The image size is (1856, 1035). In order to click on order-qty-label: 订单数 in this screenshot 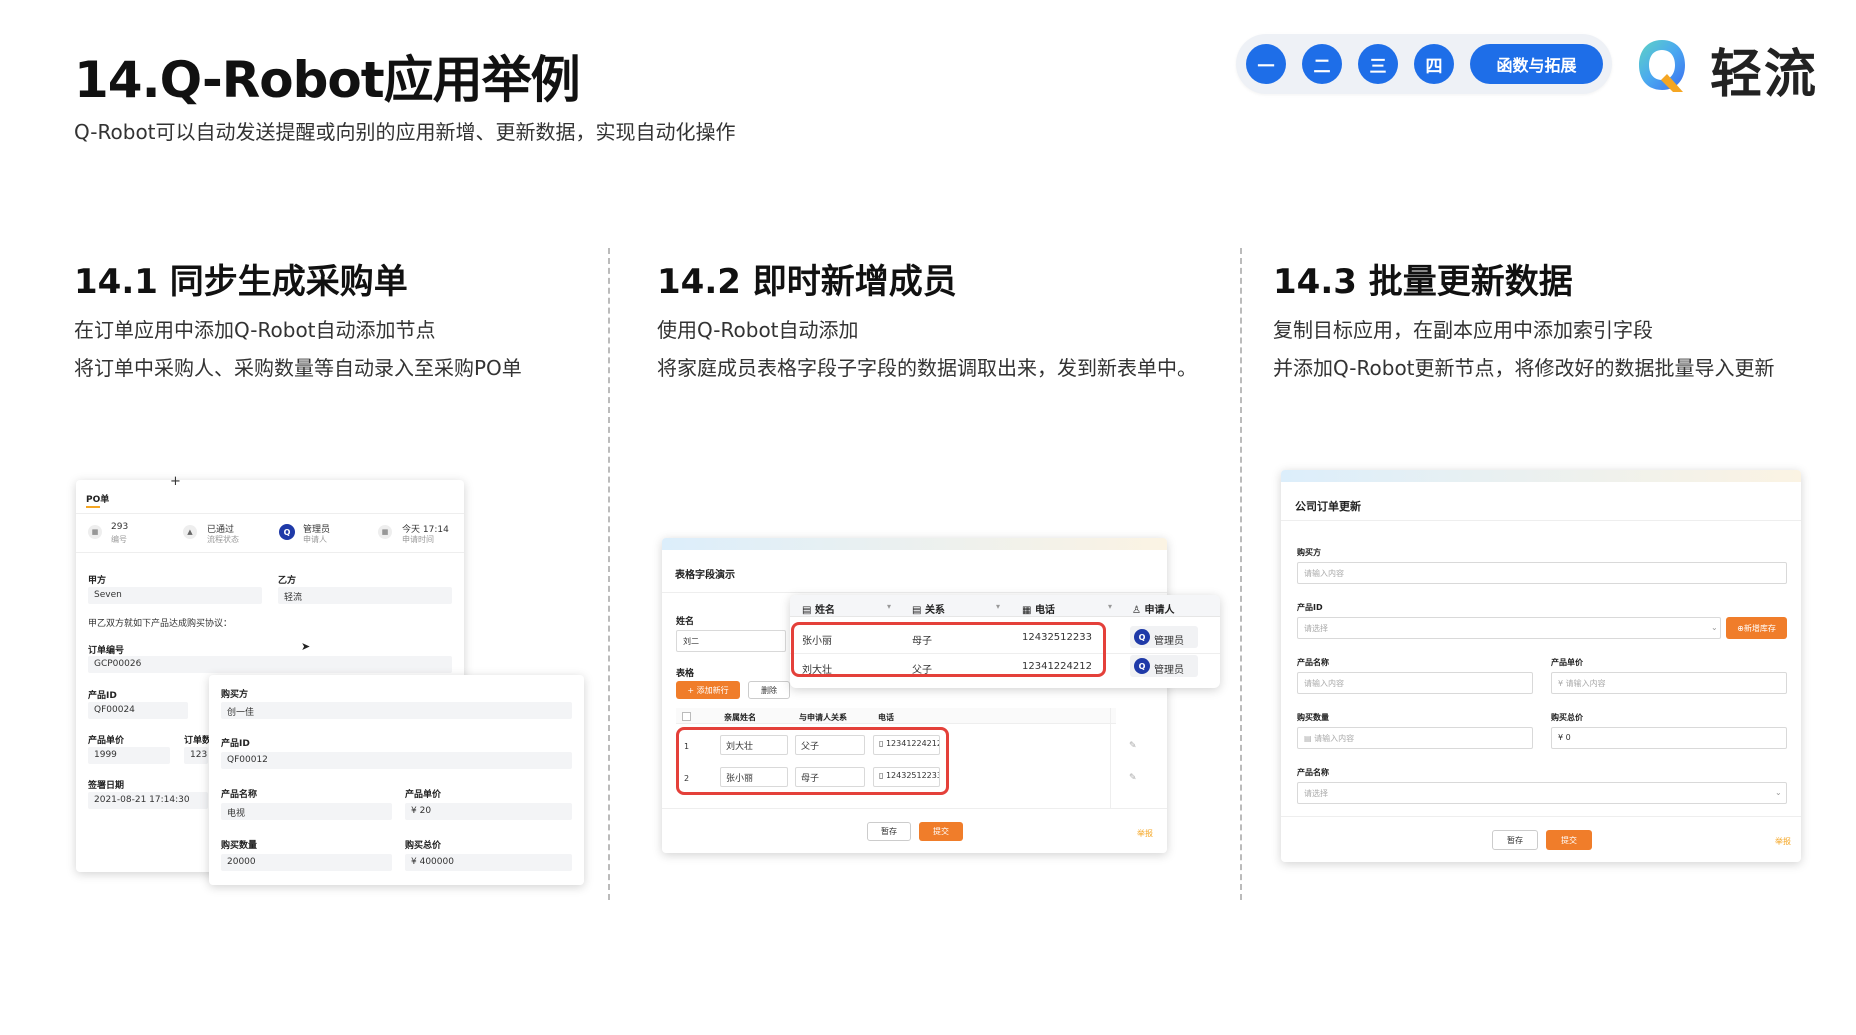, I will do `click(198, 741)`.